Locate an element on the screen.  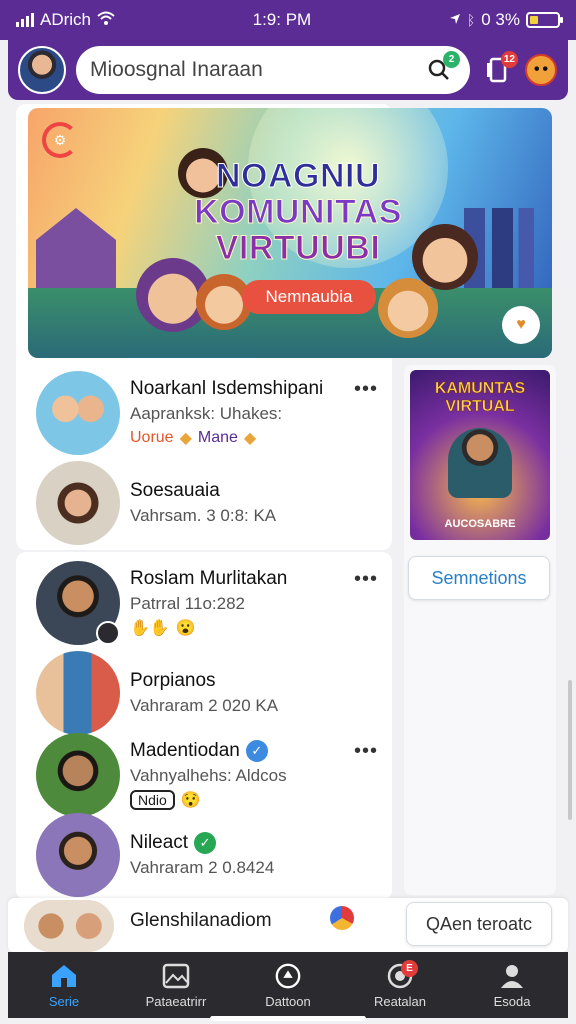
carrier-label: ADrich is located at coordinates (66, 19).